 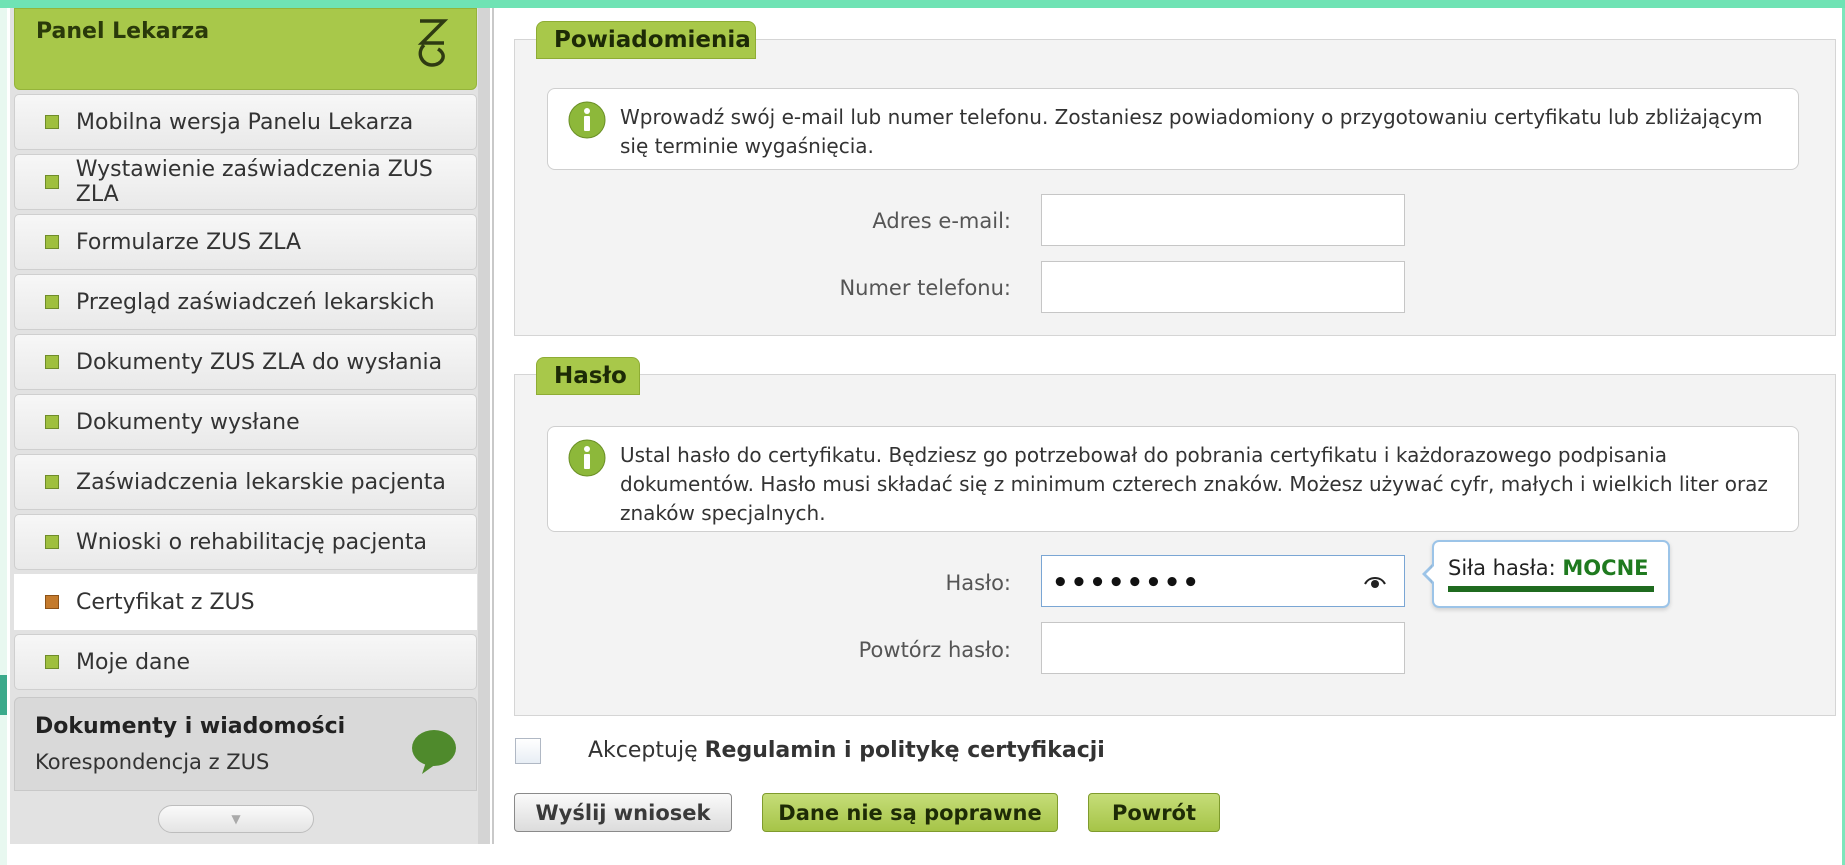 I want to click on sidebar-item-patient-certificates: Zaświadczenia lekarskie pacjenta, so click(x=245, y=482).